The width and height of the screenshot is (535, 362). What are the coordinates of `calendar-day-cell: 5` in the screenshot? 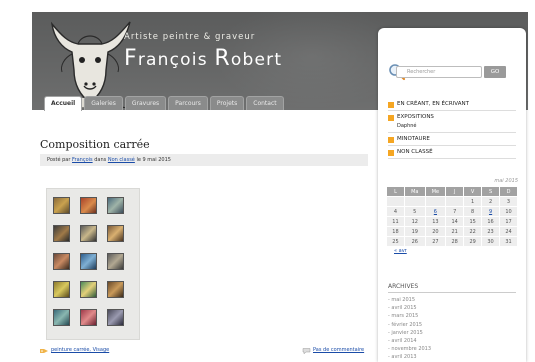 It's located at (414, 211).